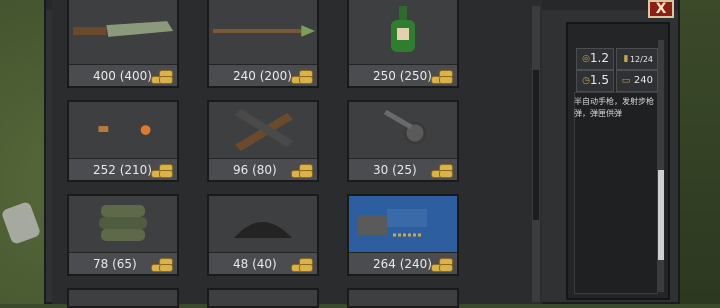  I want to click on item-list-scroll-thumb, so click(536, 145).